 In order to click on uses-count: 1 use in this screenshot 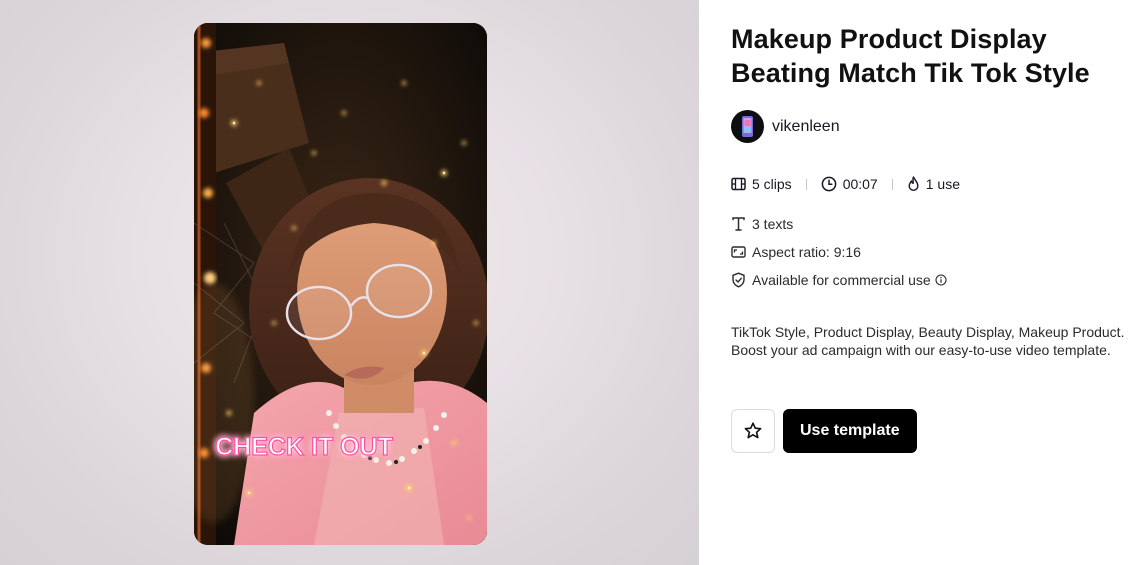, I will do `click(942, 184)`.